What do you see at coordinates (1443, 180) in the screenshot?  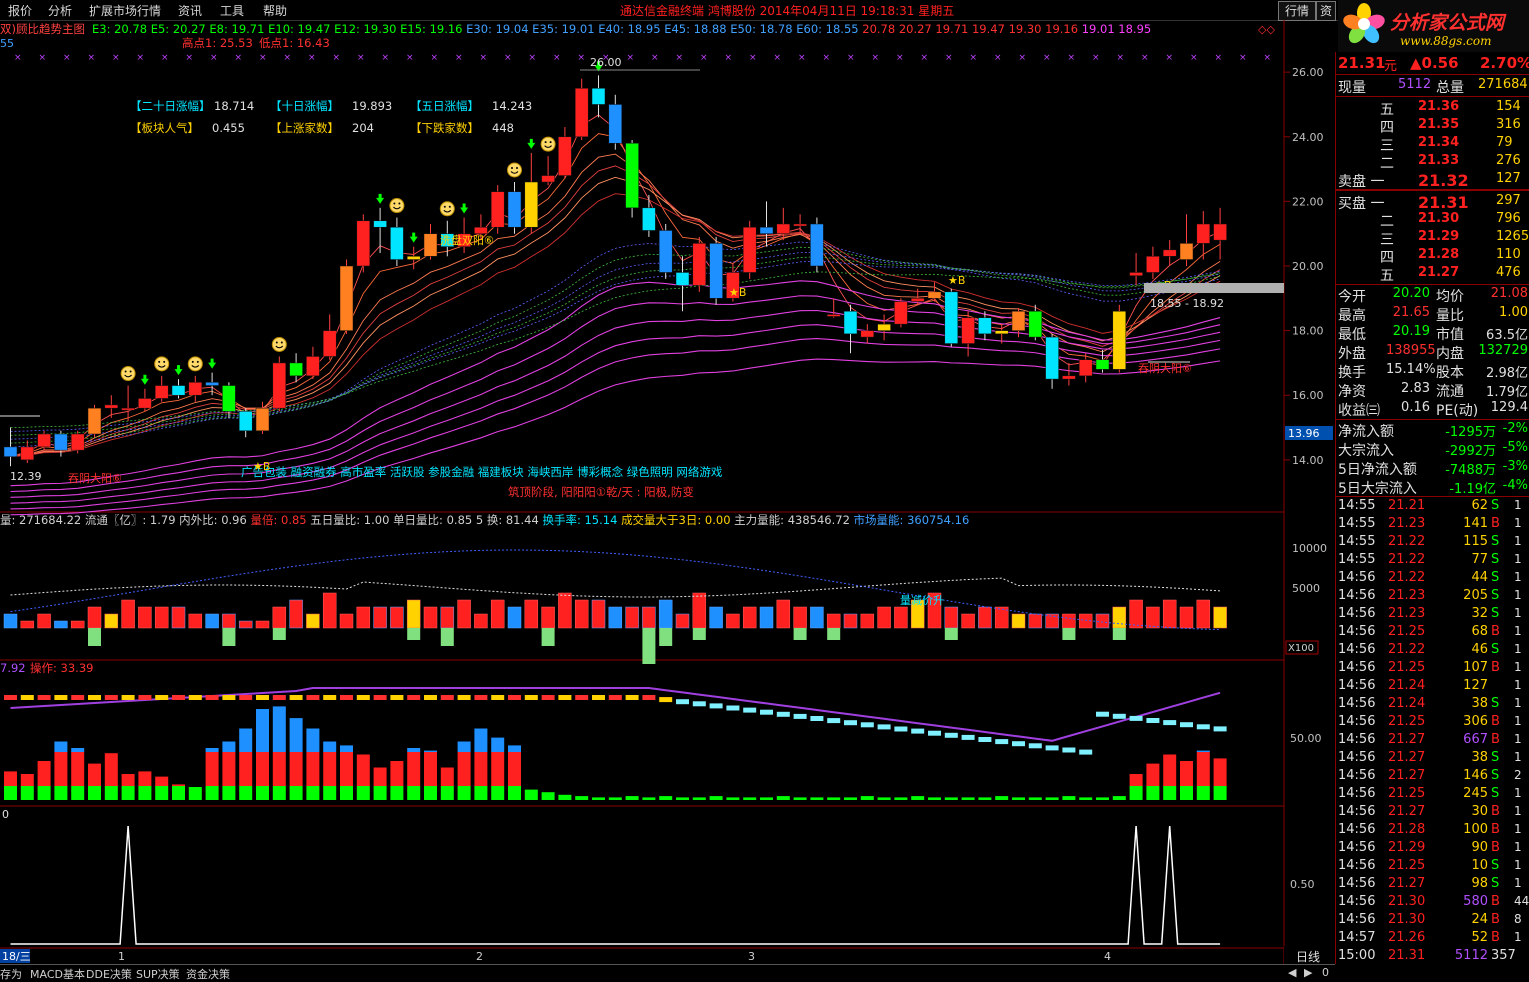 I see `ask-price: 21.32` at bounding box center [1443, 180].